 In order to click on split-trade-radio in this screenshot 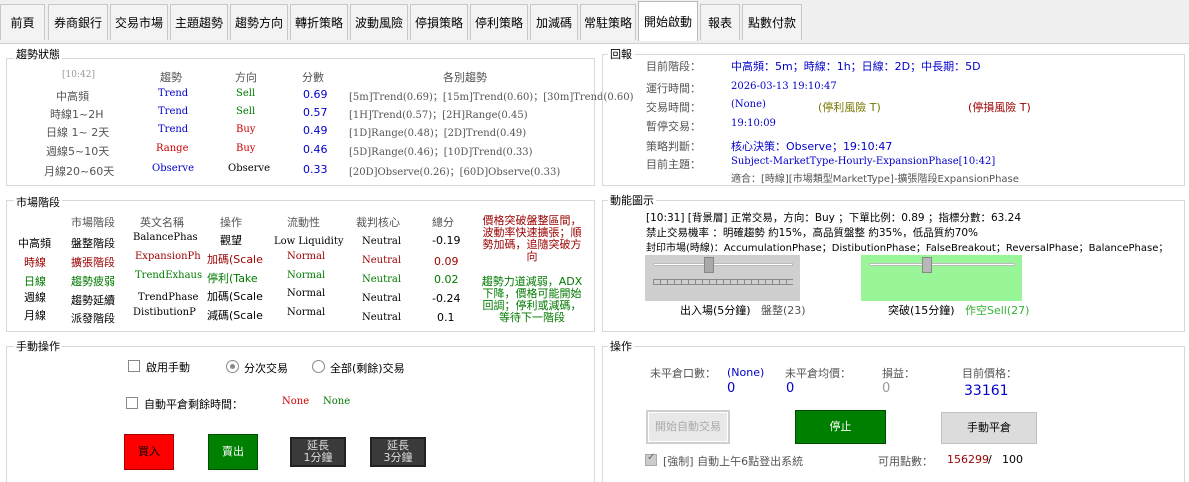, I will do `click(232, 366)`.